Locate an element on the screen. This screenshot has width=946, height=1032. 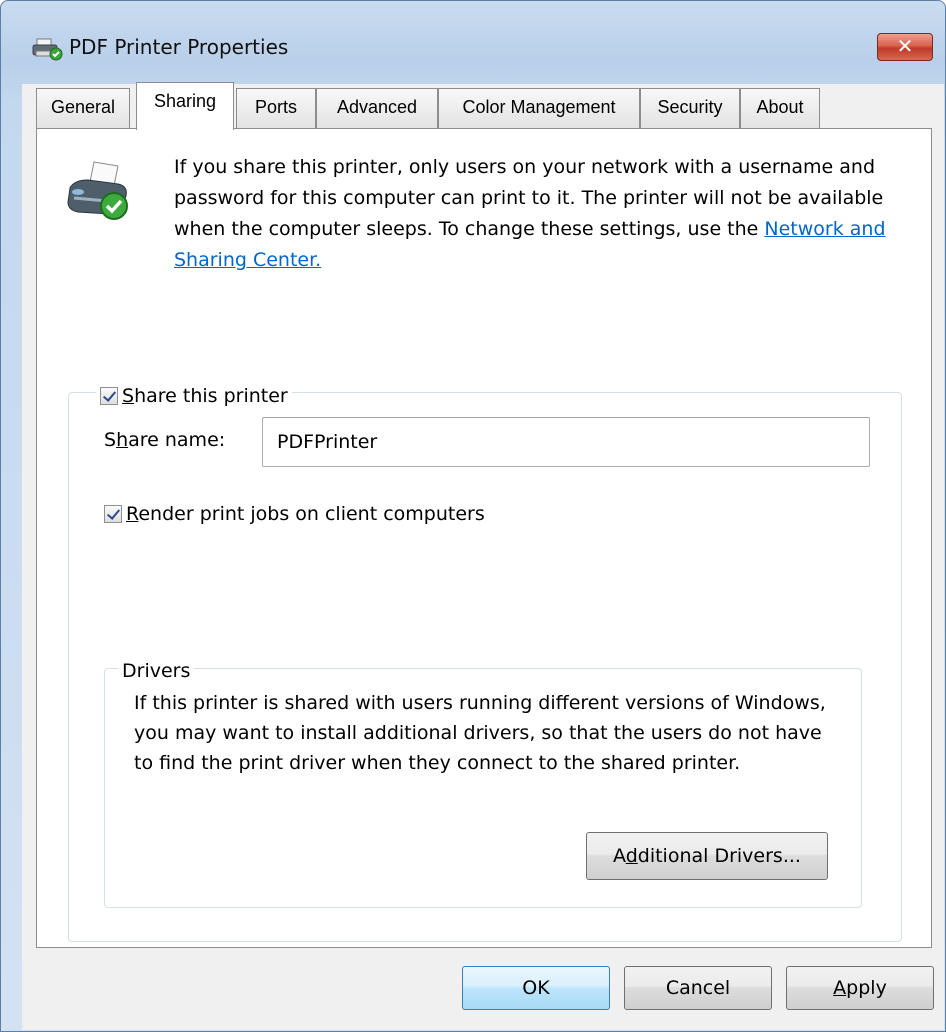
tab-label: General is located at coordinates (83, 107).